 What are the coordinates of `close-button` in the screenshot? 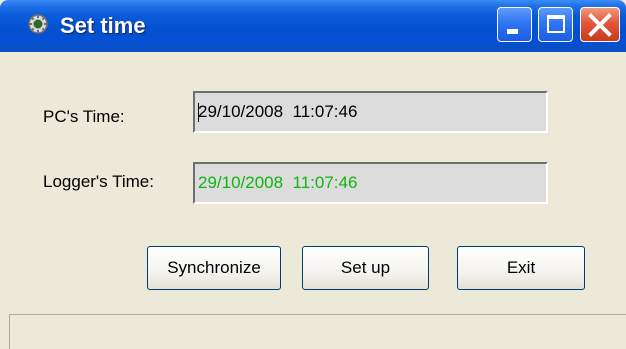 It's located at (600, 24).